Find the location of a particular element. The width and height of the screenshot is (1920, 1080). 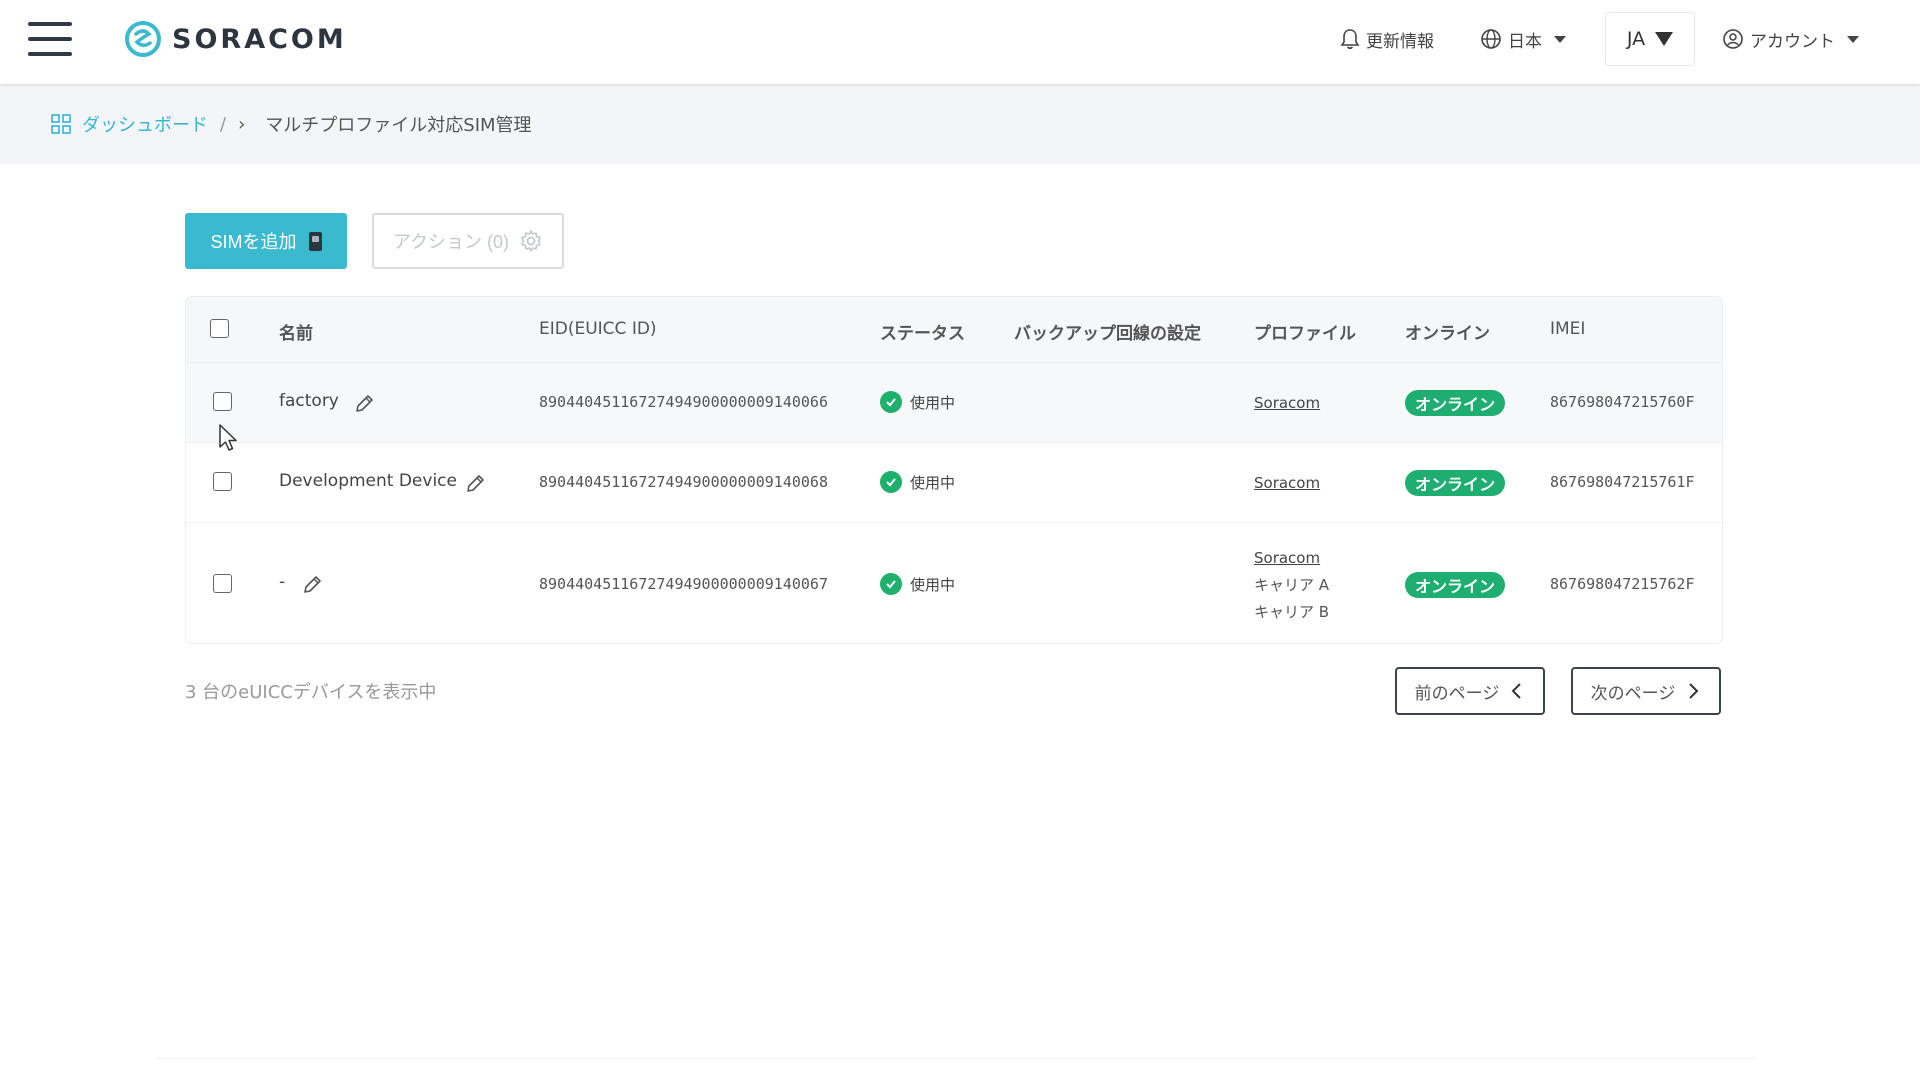

profile-list: Soracom キャリア A キャリア B is located at coordinates (1291, 585).